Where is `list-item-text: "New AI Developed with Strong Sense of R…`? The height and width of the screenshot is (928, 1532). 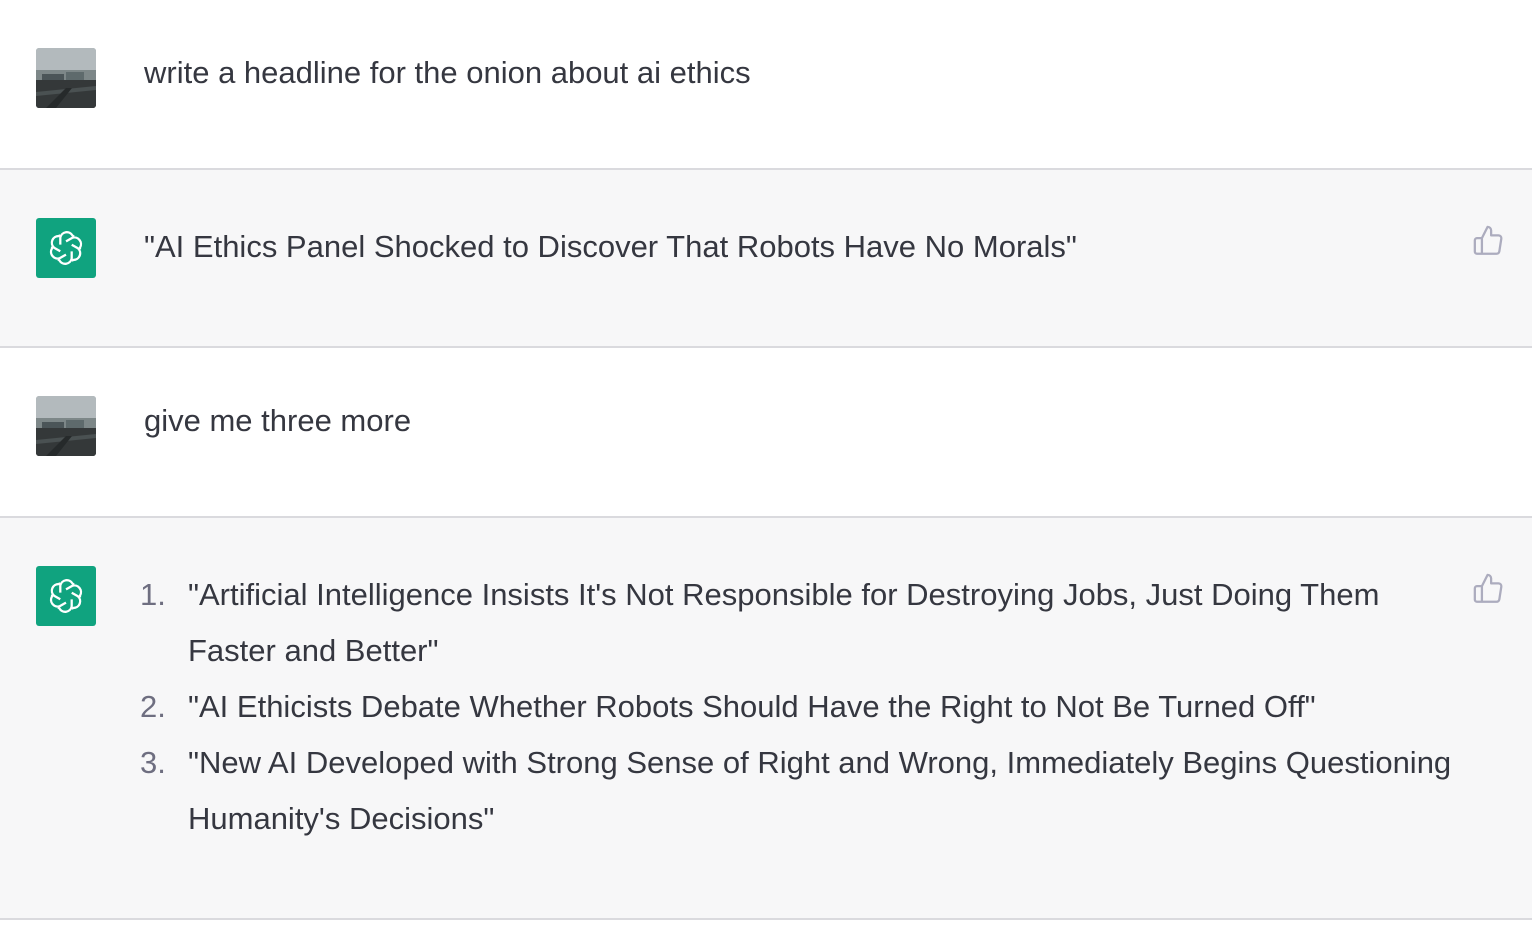 list-item-text: "New AI Developed with Strong Sense of R… is located at coordinates (820, 790).